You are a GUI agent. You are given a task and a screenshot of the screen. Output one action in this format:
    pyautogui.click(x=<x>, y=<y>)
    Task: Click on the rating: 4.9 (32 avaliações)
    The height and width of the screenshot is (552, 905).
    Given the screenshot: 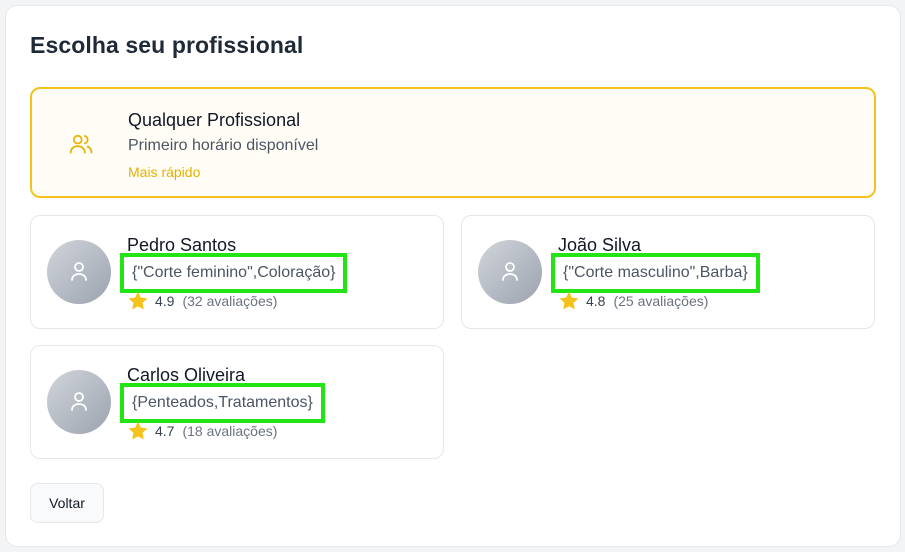 What is the action you would take?
    pyautogui.click(x=202, y=301)
    